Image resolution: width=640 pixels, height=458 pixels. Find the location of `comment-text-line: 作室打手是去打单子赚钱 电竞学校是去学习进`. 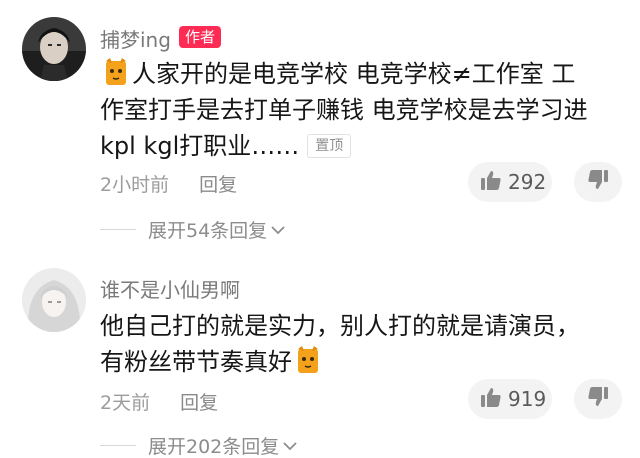

comment-text-line: 作室打手是去打单子赚钱 电竞学校是去学习进 is located at coordinates (344, 110).